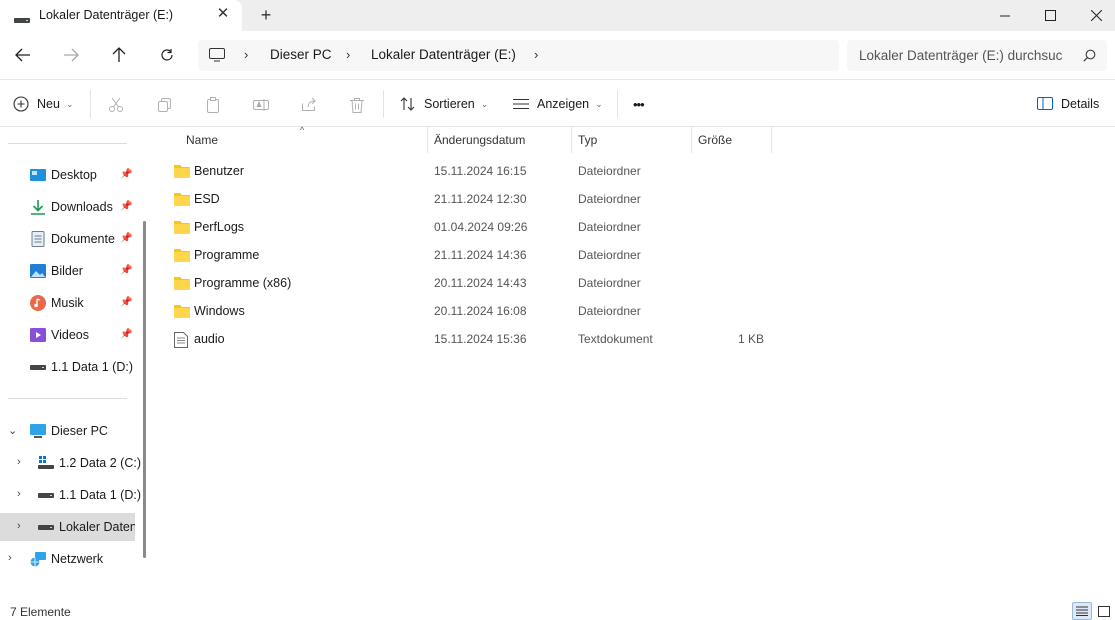 The width and height of the screenshot is (1115, 620). I want to click on refresh-icon, so click(167, 55).